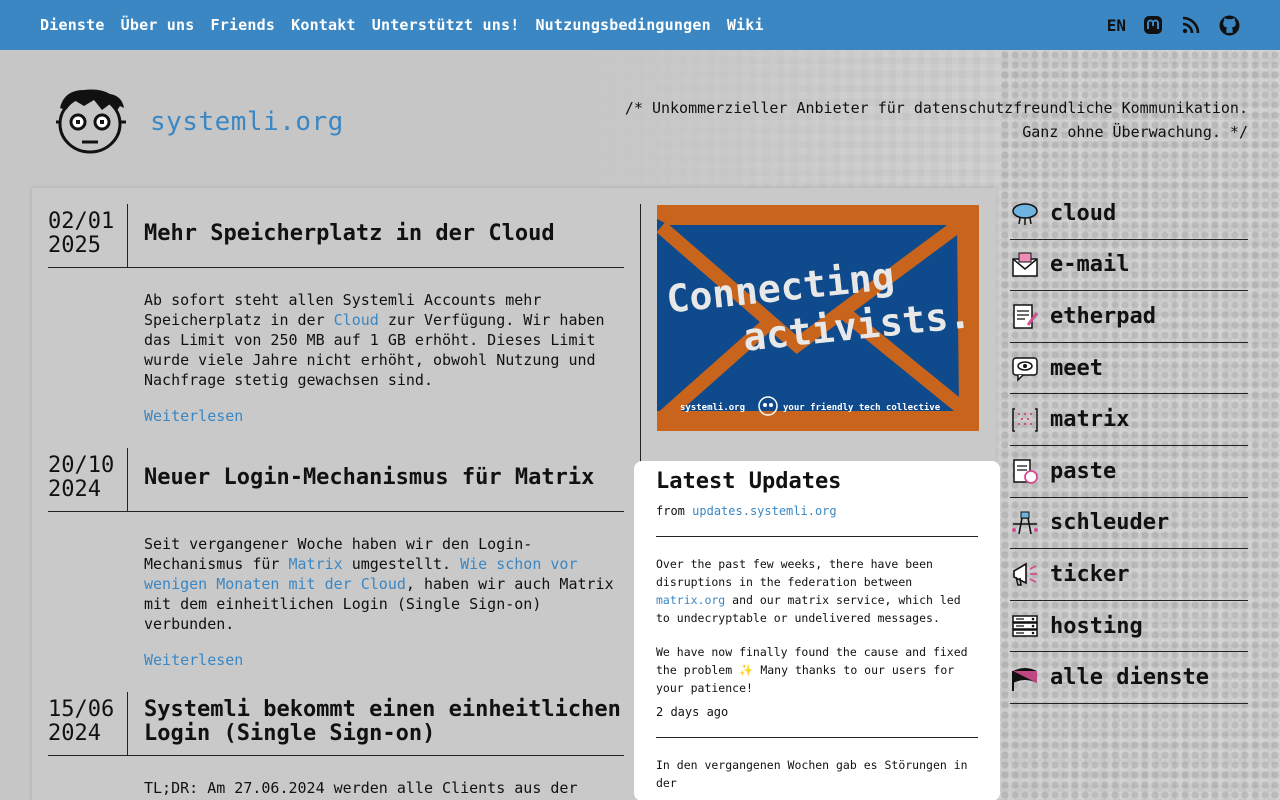 The image size is (1280, 800). I want to click on service-label: cloud, so click(1083, 213).